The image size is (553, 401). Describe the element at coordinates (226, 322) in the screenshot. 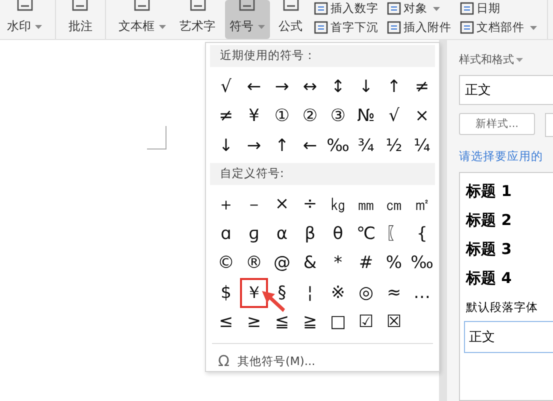

I see `symbol-cell: ≤` at that location.